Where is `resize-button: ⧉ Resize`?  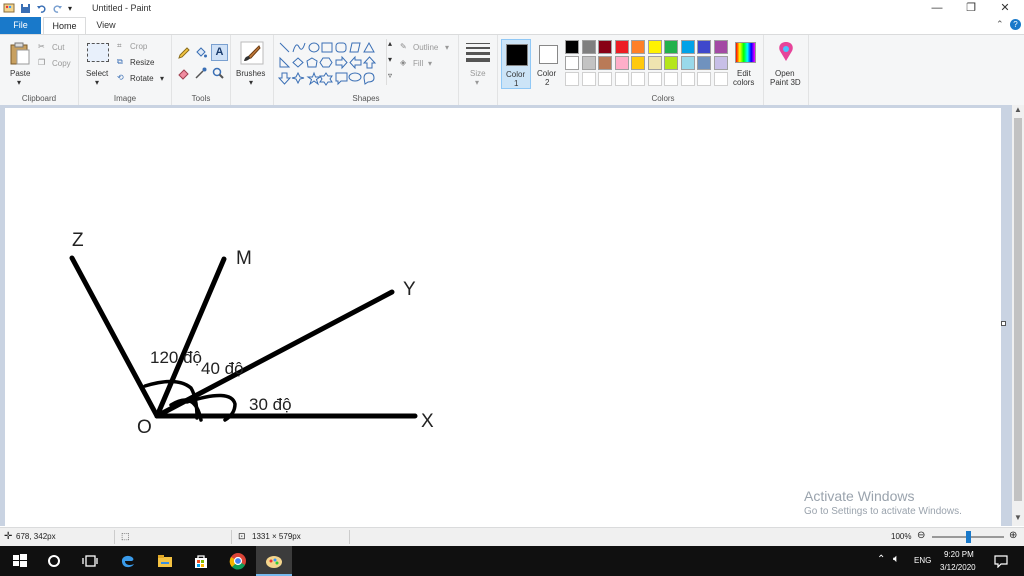
resize-button: ⧉ Resize is located at coordinates (142, 63).